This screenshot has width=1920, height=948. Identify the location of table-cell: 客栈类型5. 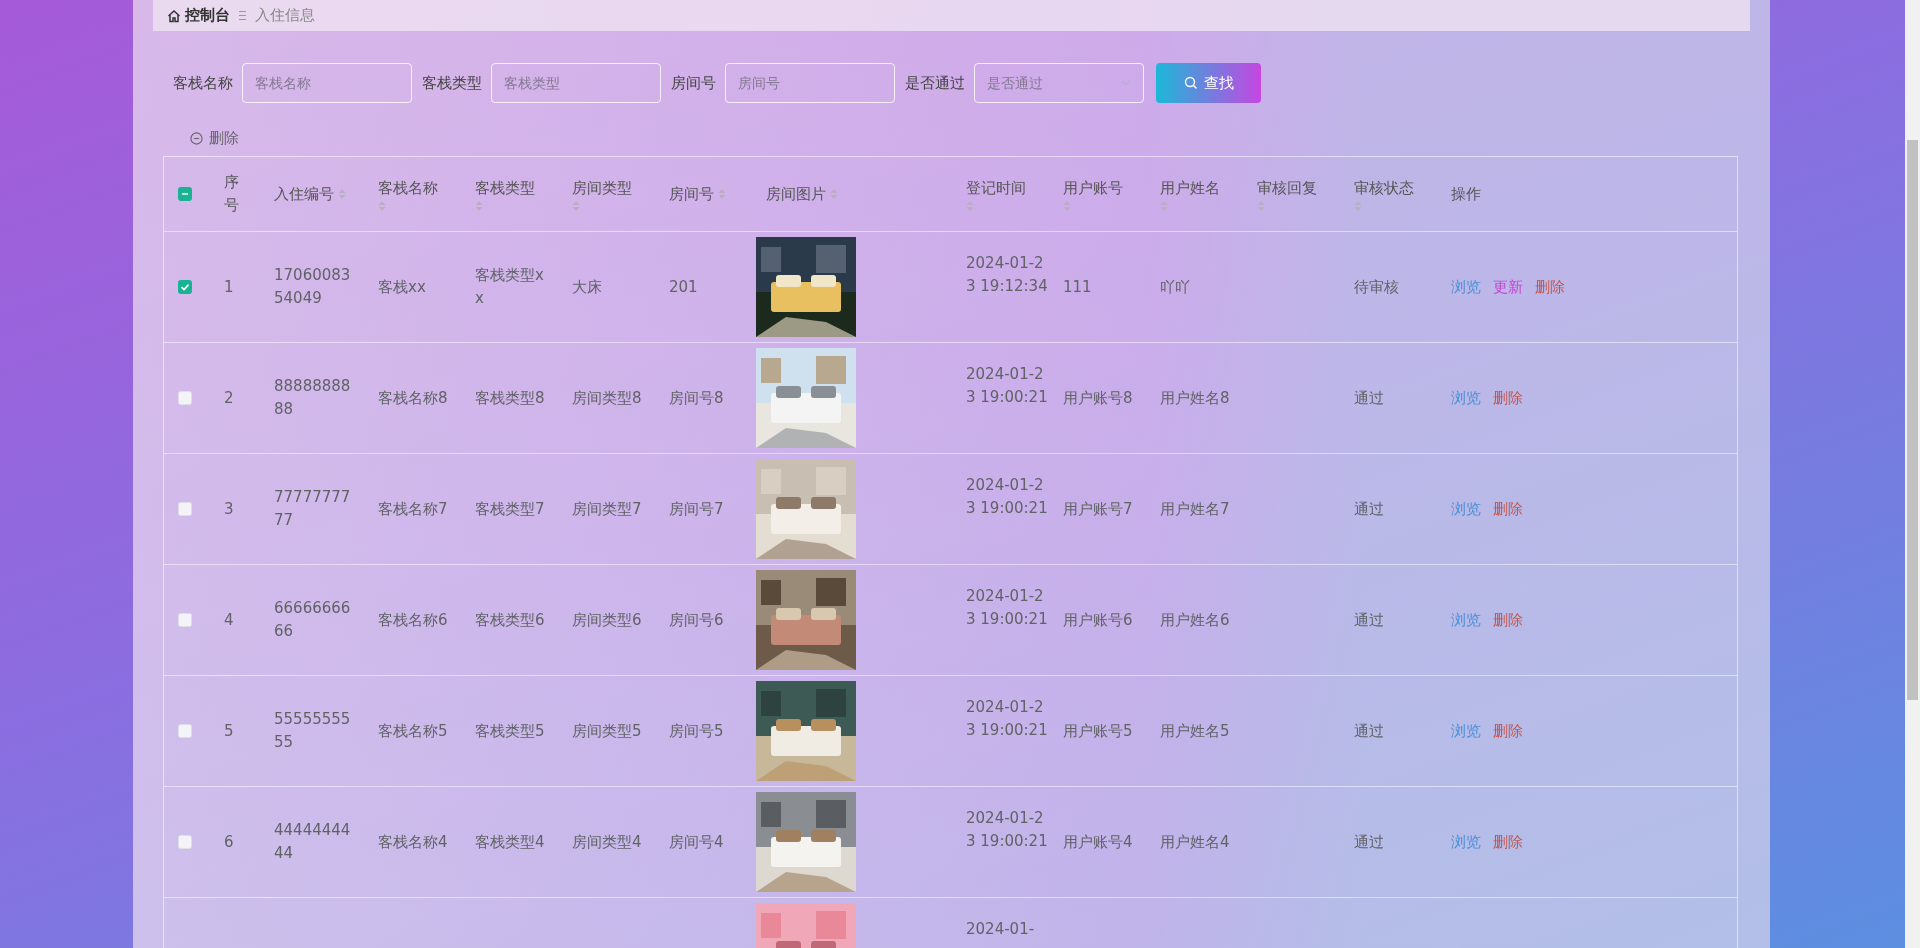
(510, 730).